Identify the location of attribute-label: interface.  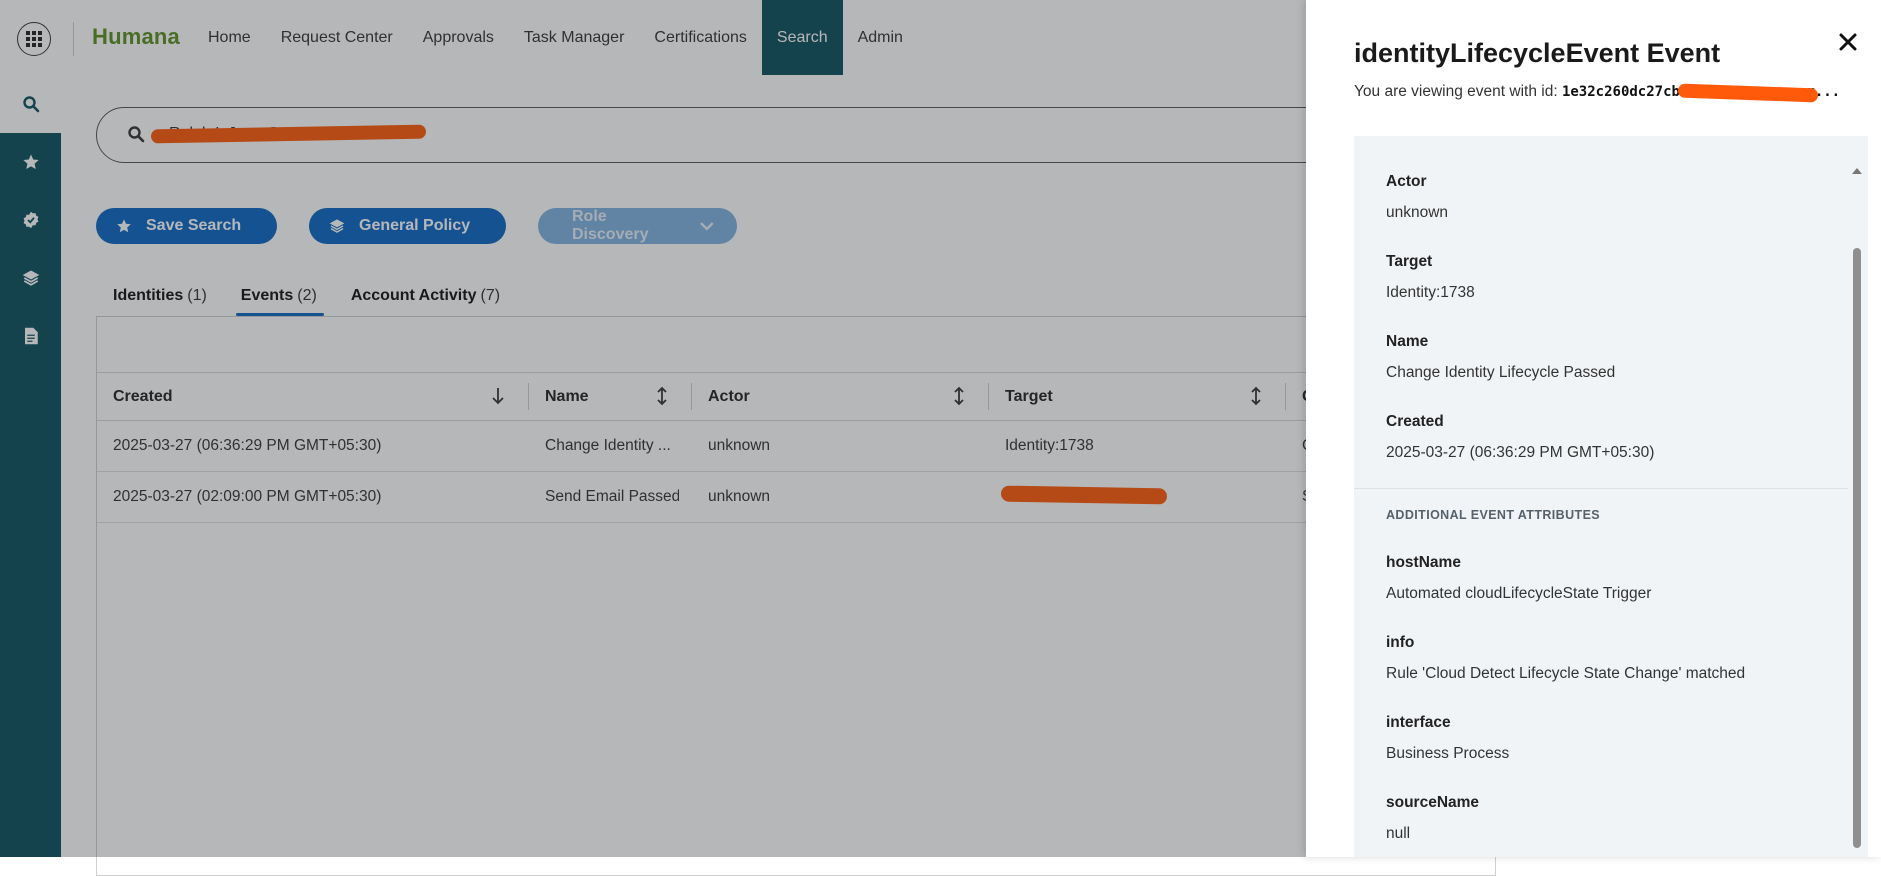
(1418, 722).